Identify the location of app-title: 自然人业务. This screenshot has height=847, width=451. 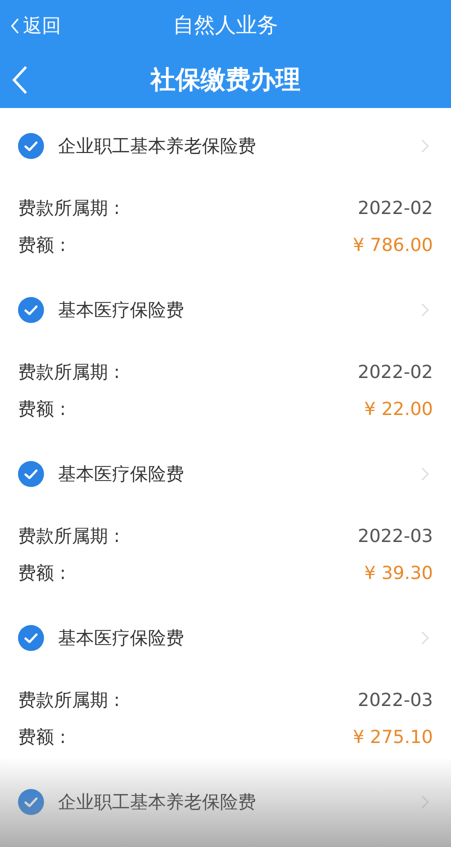
(225, 26).